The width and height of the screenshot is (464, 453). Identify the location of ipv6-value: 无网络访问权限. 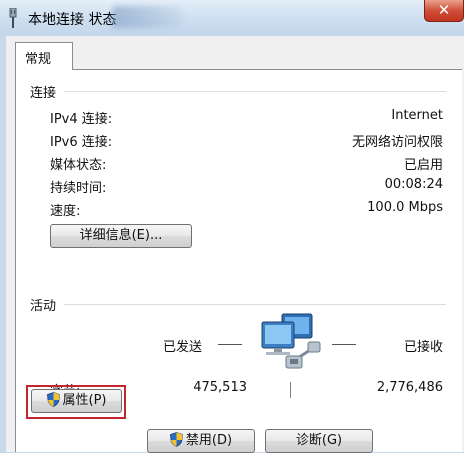
(397, 142).